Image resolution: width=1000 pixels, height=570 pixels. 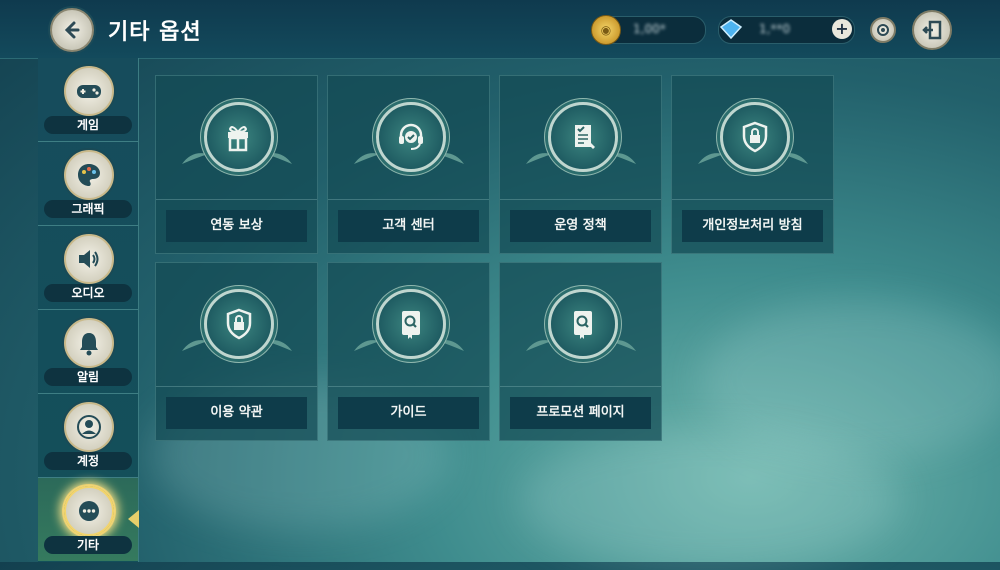 I want to click on gold-amount: 1,00*, so click(x=649, y=29).